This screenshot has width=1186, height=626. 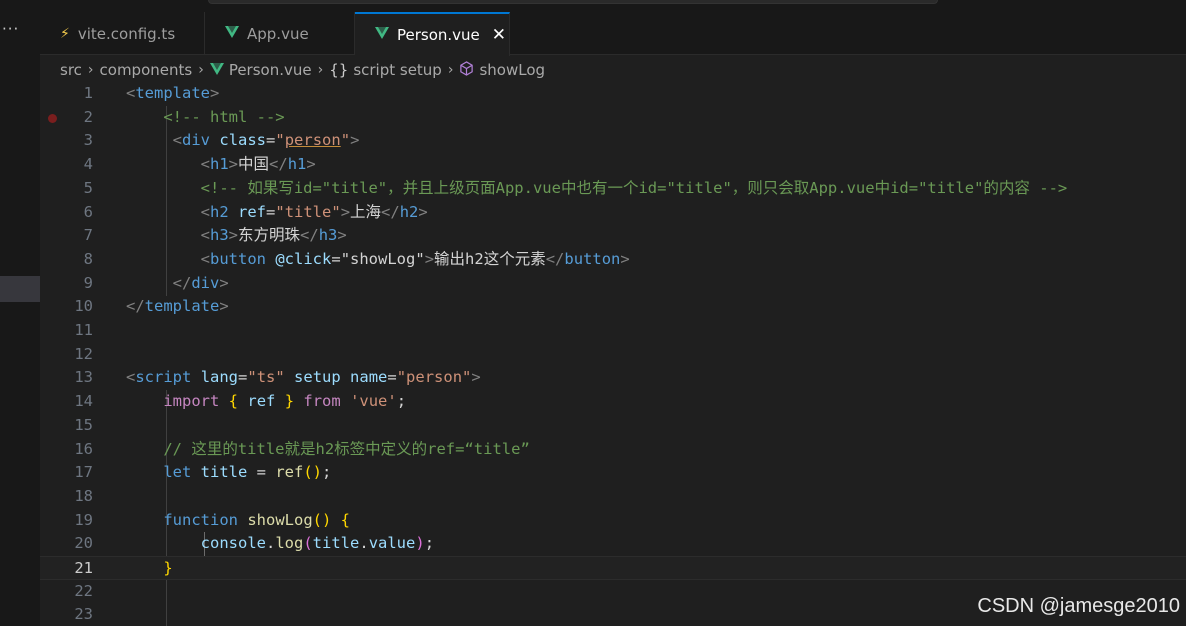 What do you see at coordinates (191, 401) in the screenshot?
I see `code-token: import` at bounding box center [191, 401].